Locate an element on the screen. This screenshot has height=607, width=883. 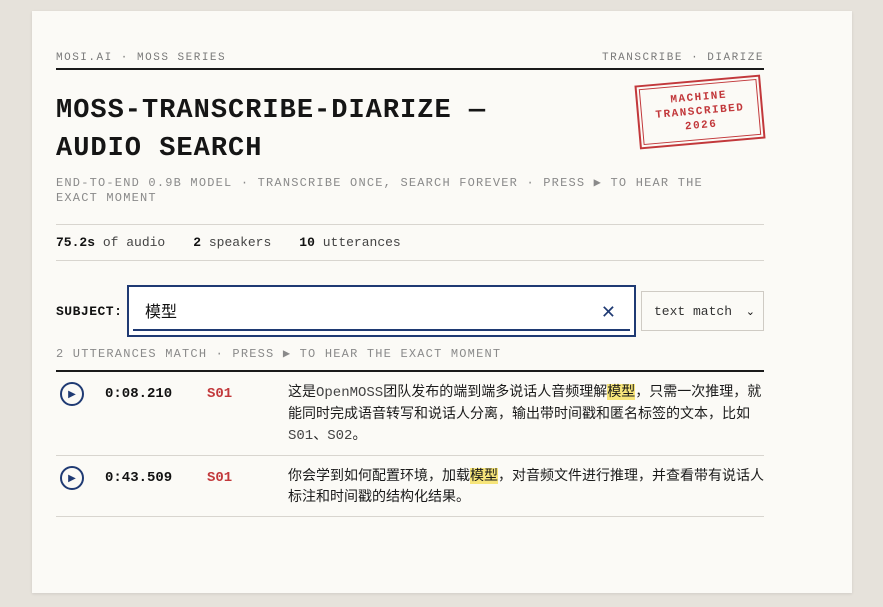
chevron-down-icon: ⌄ is located at coordinates (750, 311).